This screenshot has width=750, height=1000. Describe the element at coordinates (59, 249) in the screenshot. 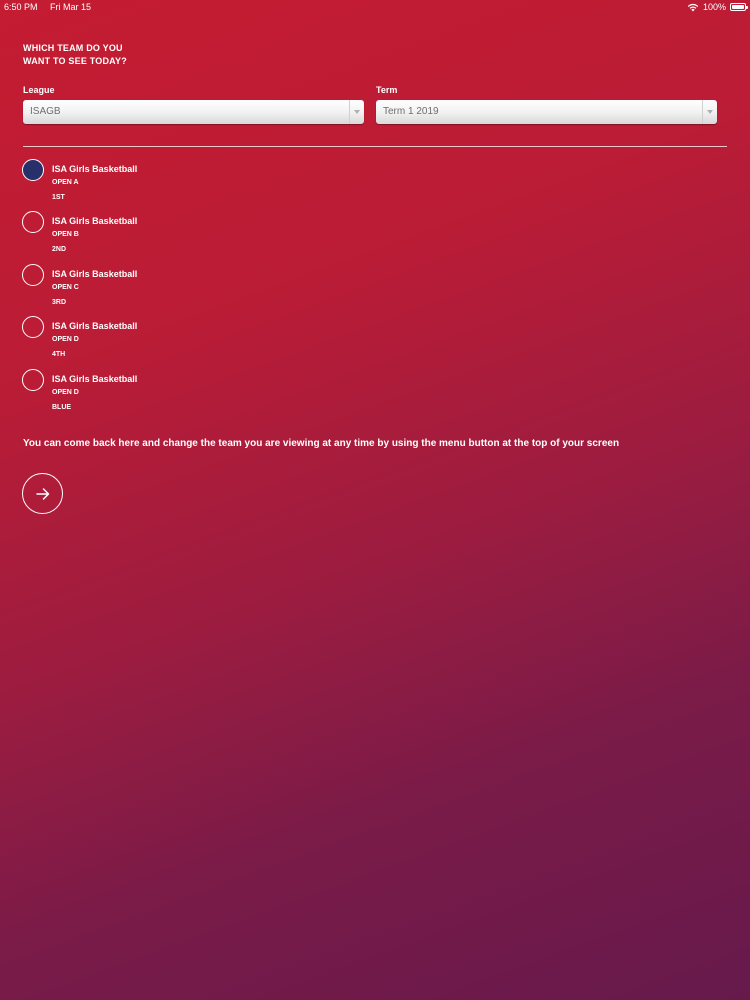

I see `team-rank: 2ND` at that location.